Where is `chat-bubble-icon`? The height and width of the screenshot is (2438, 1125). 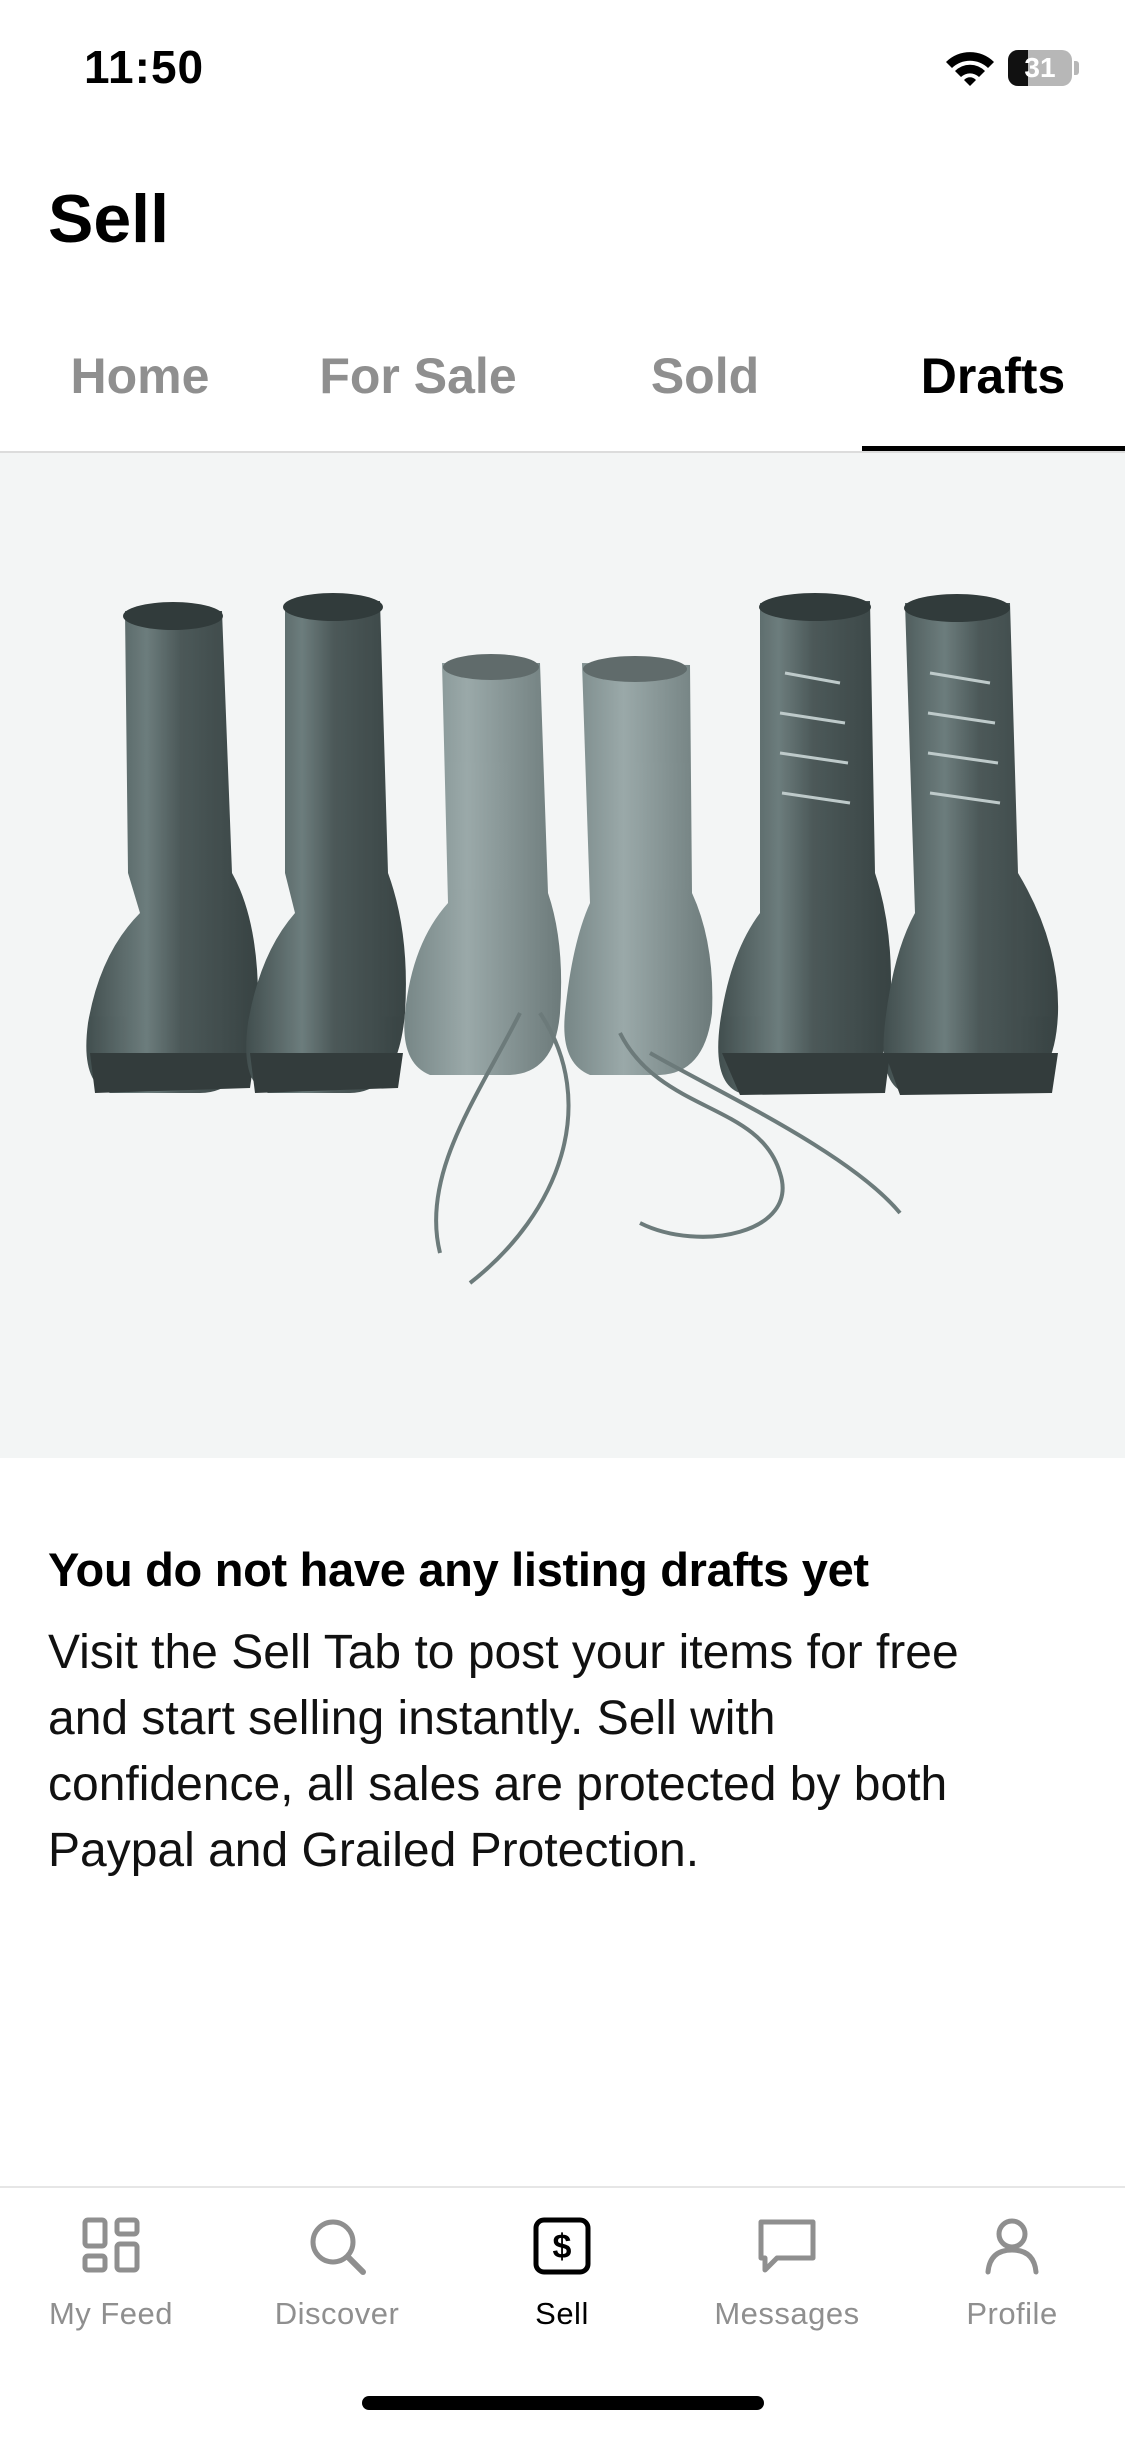
chat-bubble-icon is located at coordinates (787, 2246).